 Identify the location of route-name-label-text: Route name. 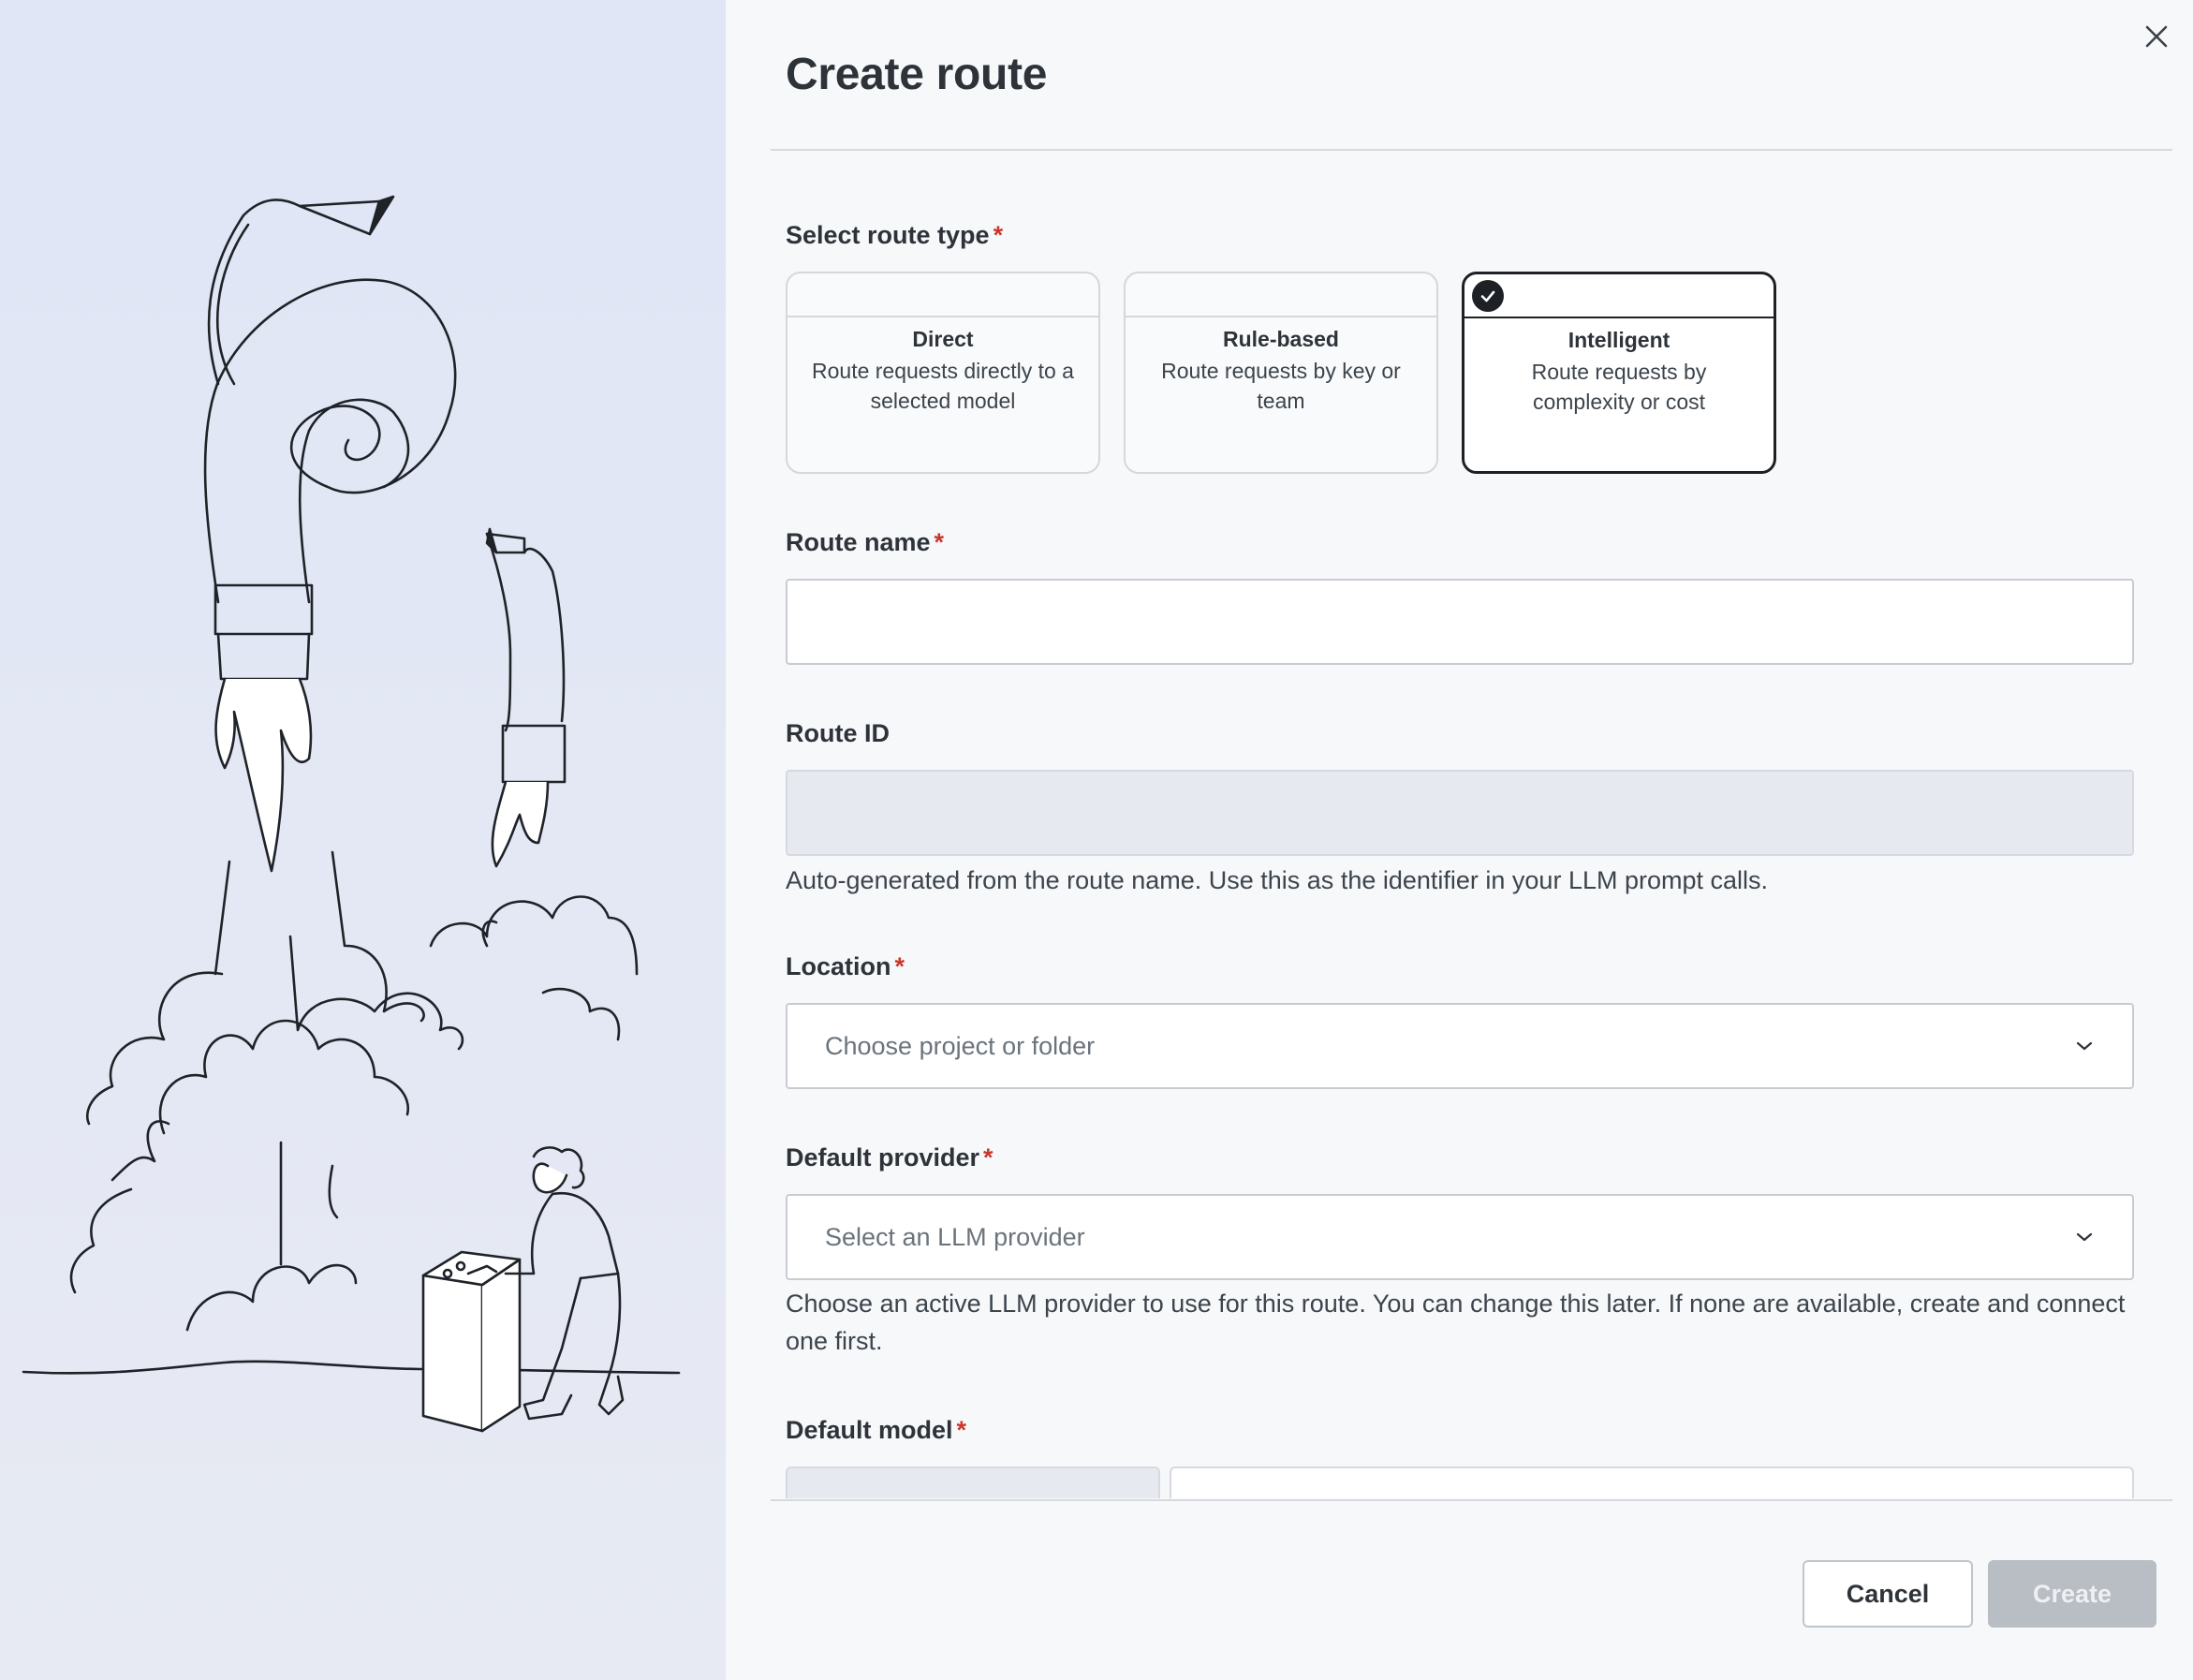
(858, 542).